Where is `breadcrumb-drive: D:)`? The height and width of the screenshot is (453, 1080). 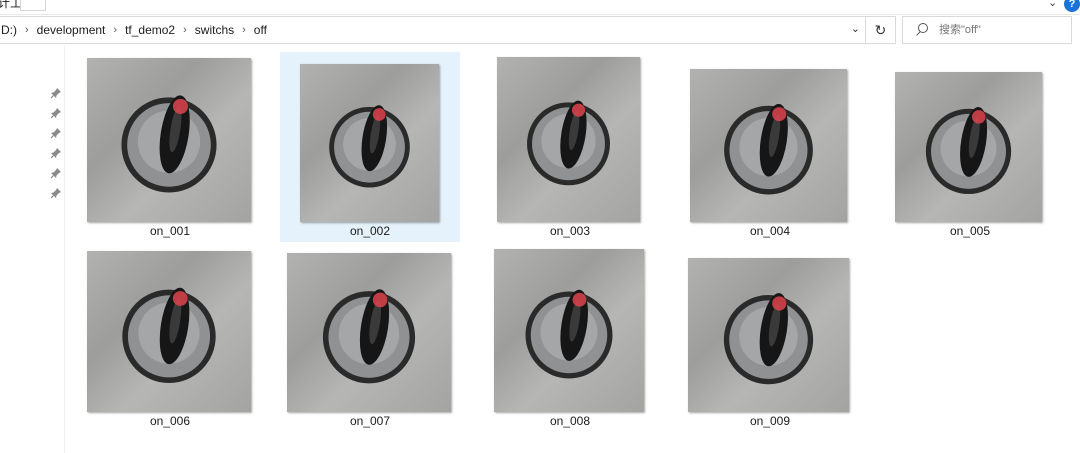
breadcrumb-drive: D:) is located at coordinates (10, 30).